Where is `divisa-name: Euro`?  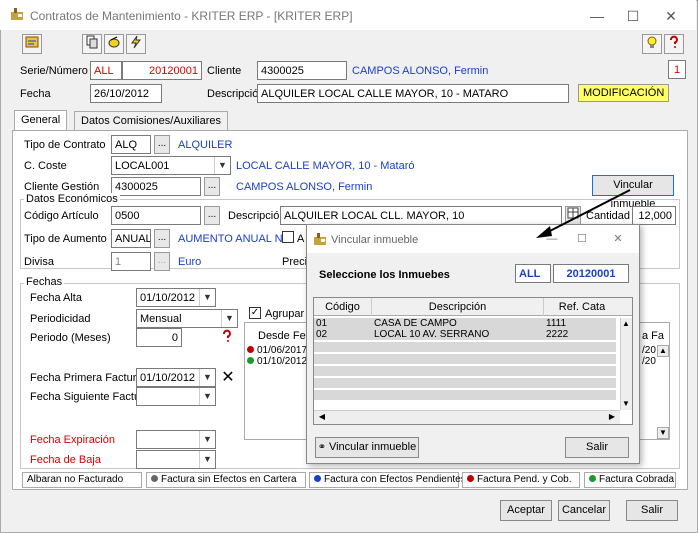 divisa-name: Euro is located at coordinates (190, 262).